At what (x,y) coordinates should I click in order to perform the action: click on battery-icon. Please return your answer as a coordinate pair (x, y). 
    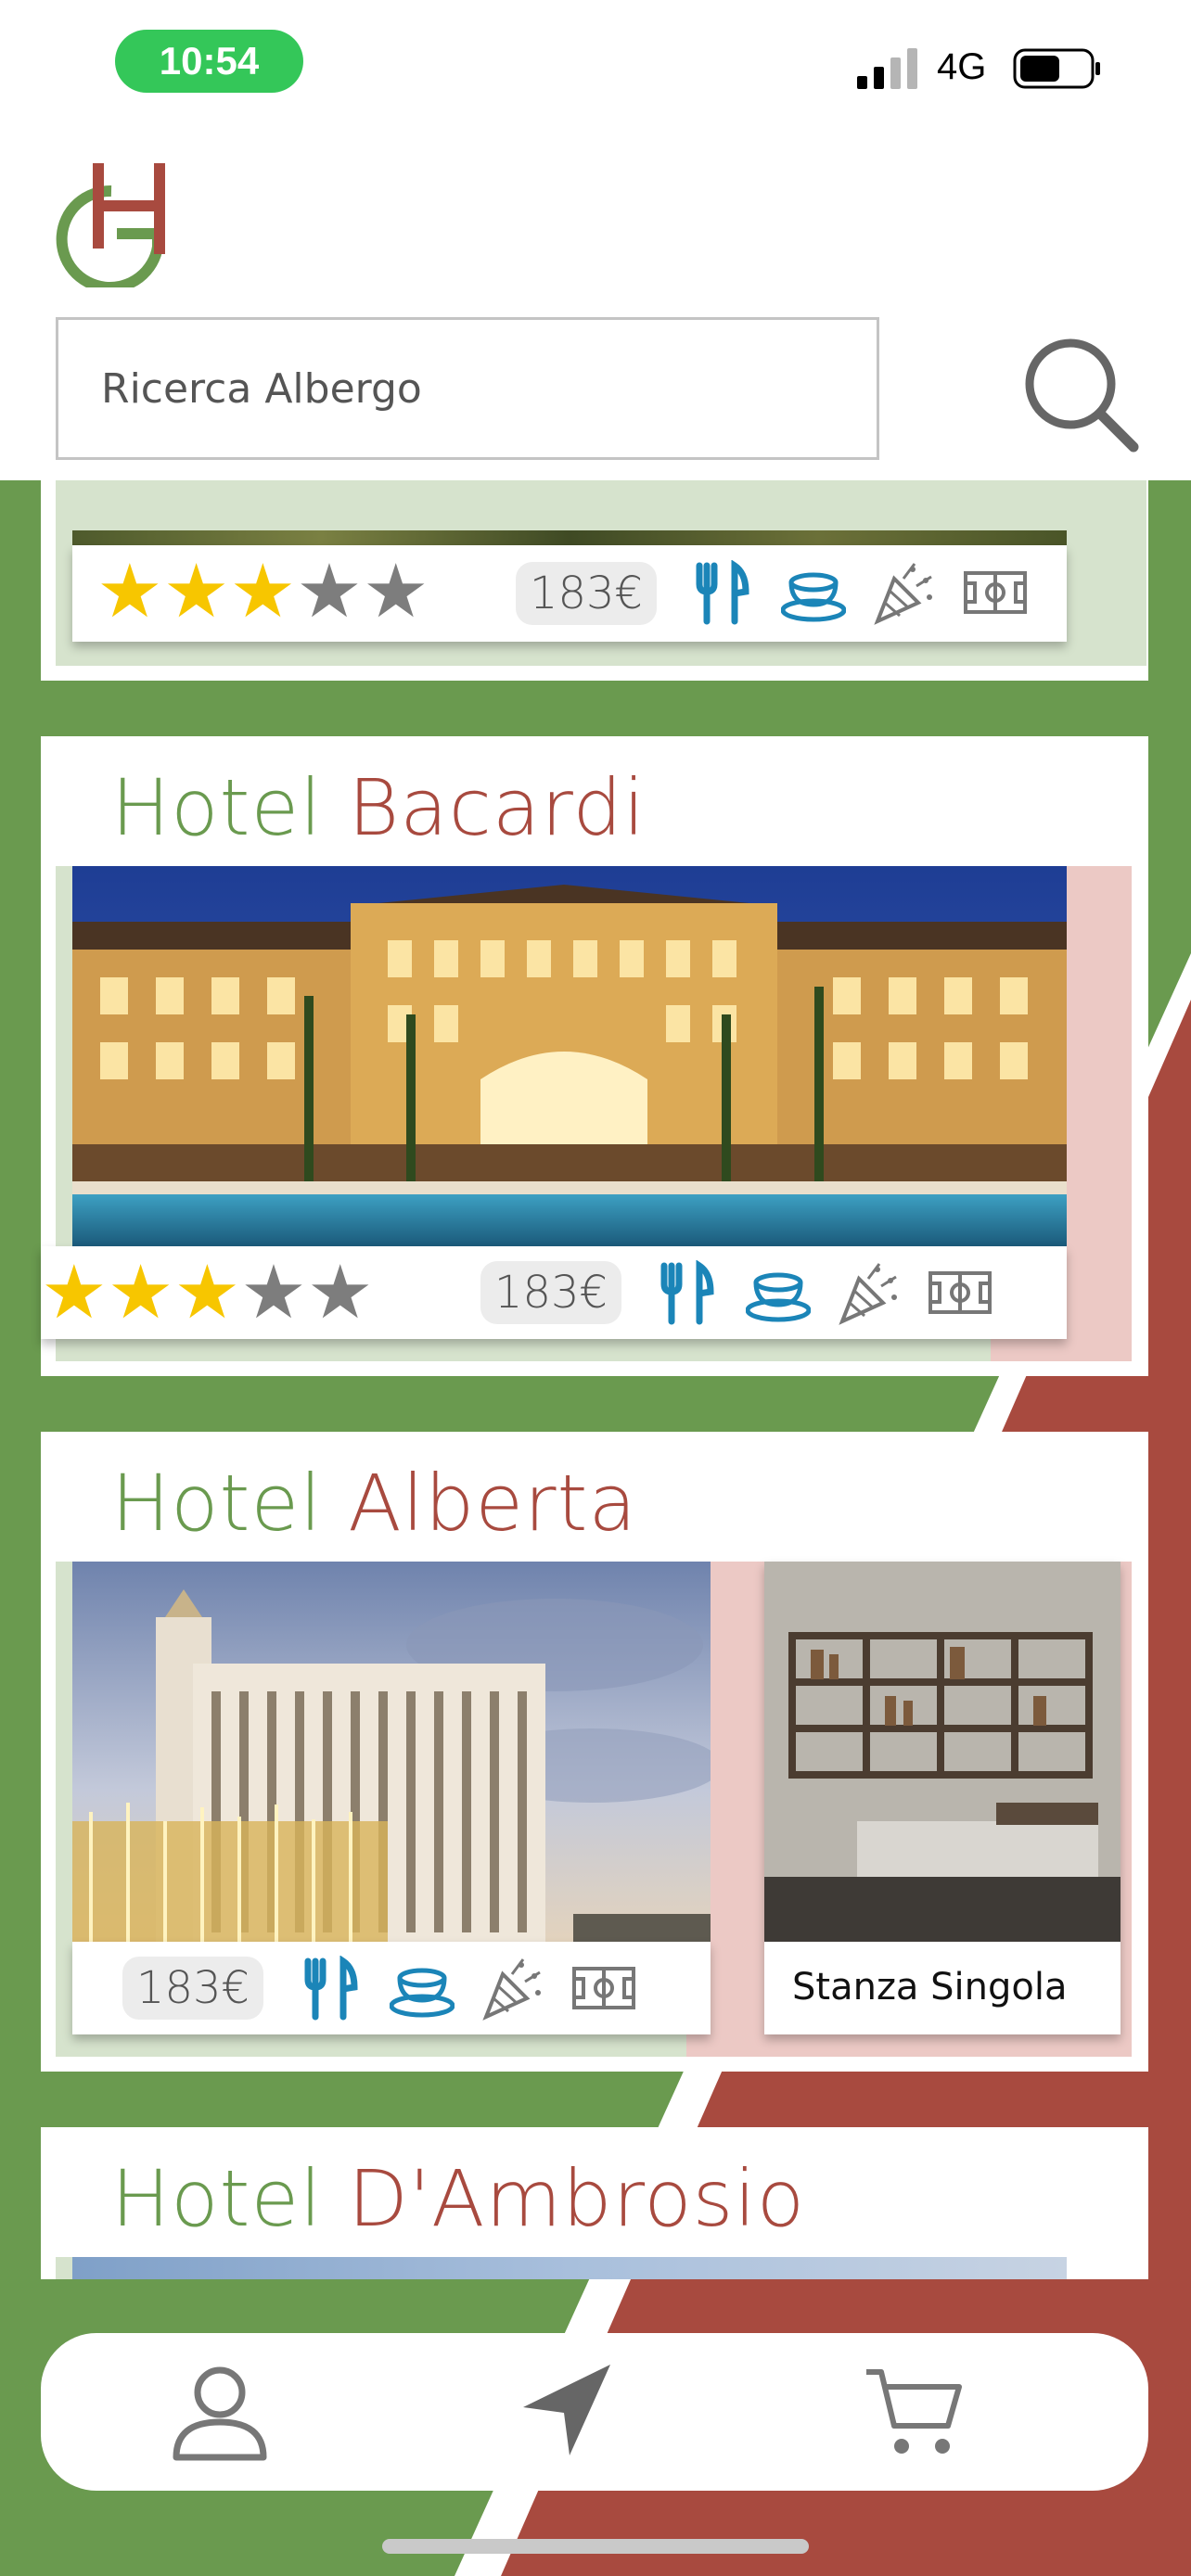
    Looking at the image, I should click on (1056, 68).